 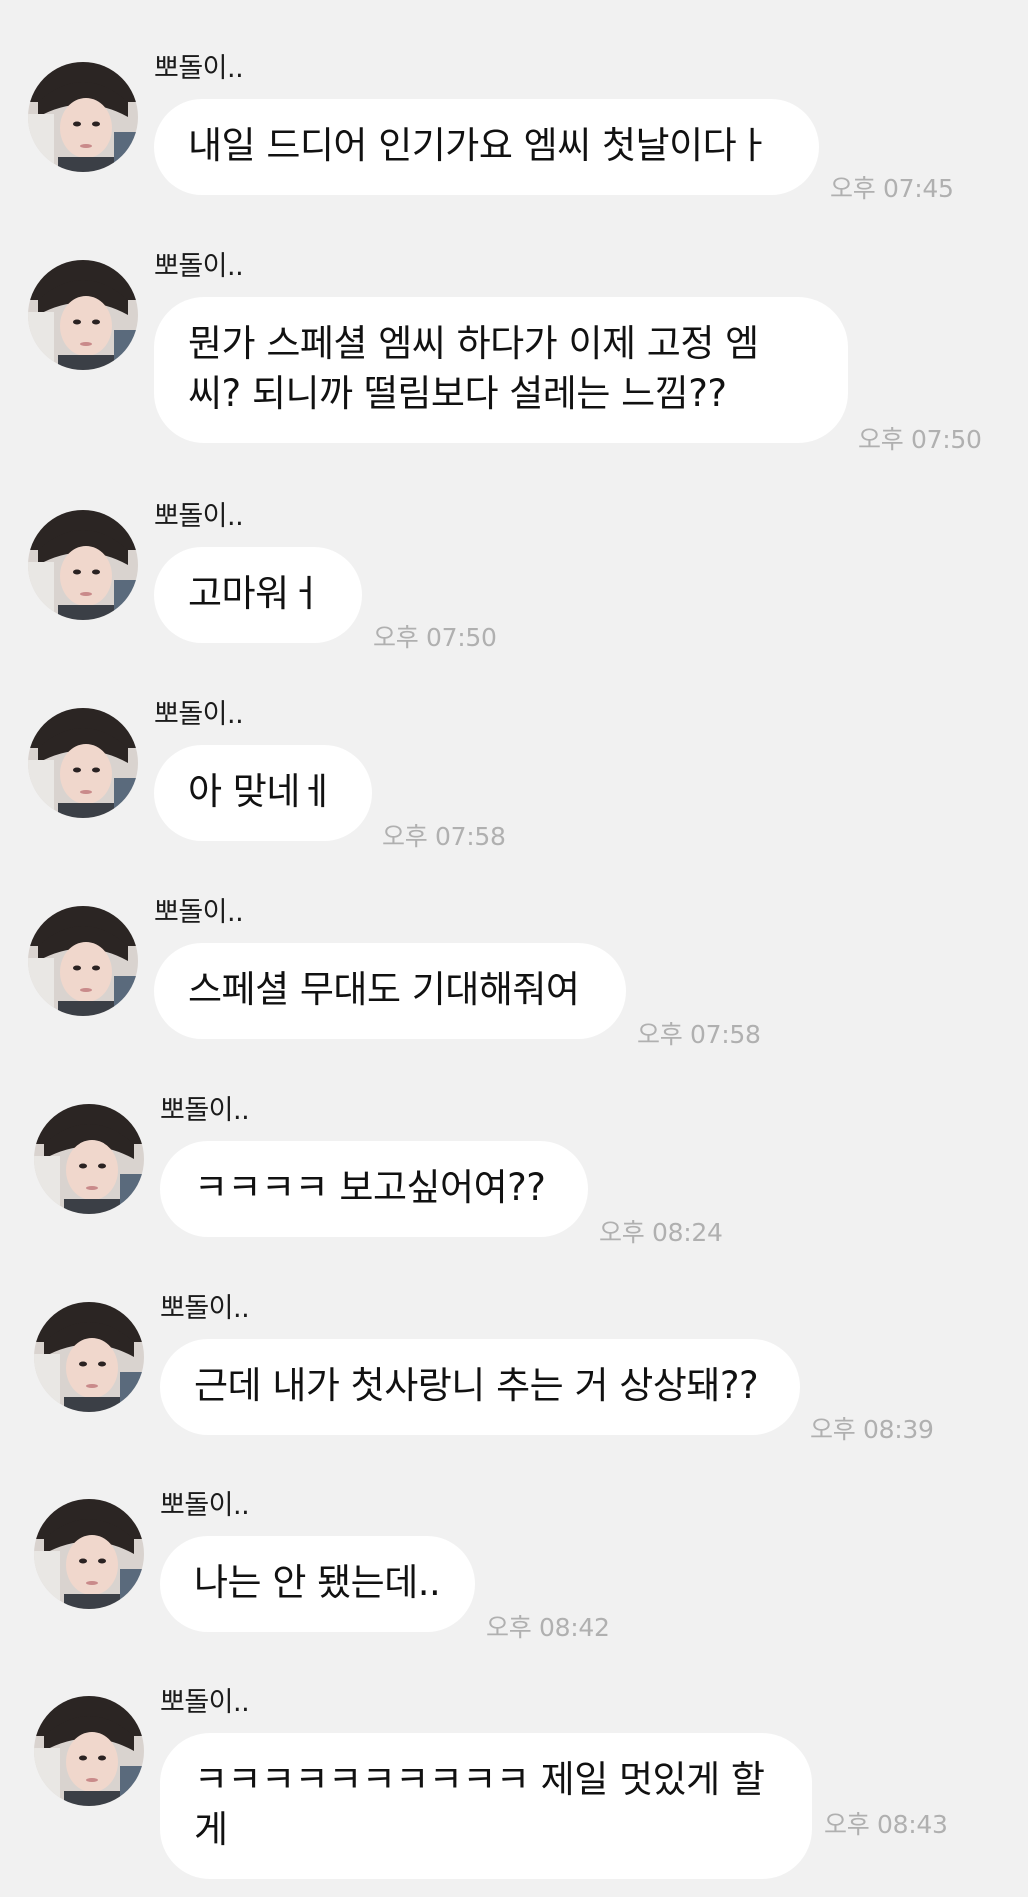 What do you see at coordinates (390, 991) in the screenshot?
I see `message-bubble: 스페셜 무대도 기대해줘여` at bounding box center [390, 991].